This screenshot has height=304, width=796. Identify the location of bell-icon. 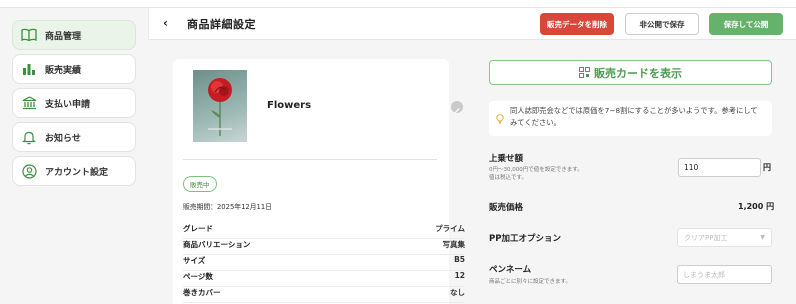
(29, 137).